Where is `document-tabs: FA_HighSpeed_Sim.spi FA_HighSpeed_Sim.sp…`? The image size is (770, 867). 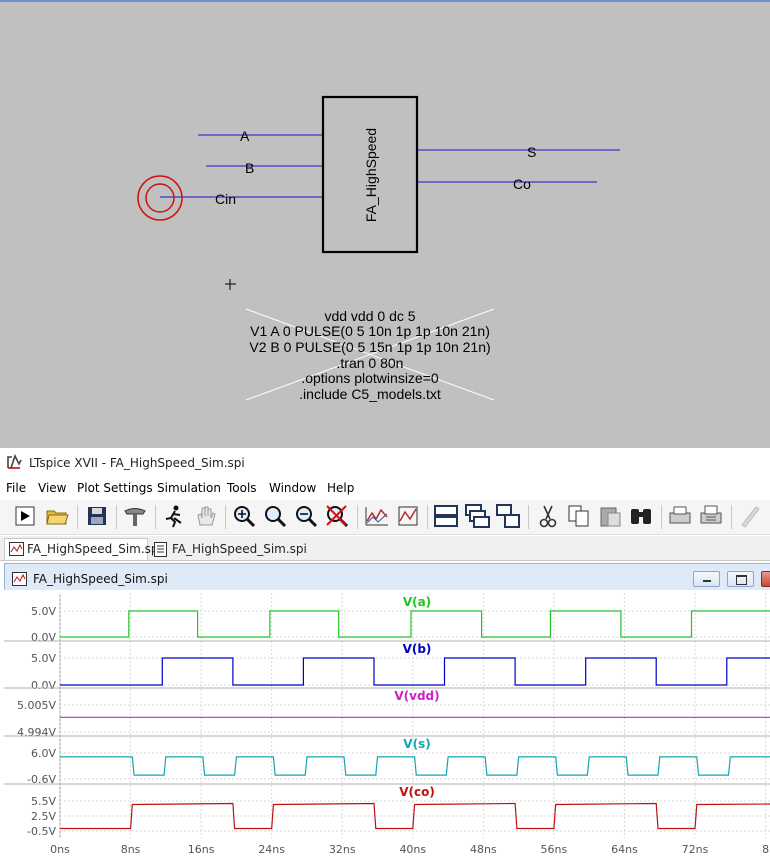
document-tabs: FA_HighSpeed_Sim.spi FA_HighSpeed_Sim.sp… is located at coordinates (385, 548).